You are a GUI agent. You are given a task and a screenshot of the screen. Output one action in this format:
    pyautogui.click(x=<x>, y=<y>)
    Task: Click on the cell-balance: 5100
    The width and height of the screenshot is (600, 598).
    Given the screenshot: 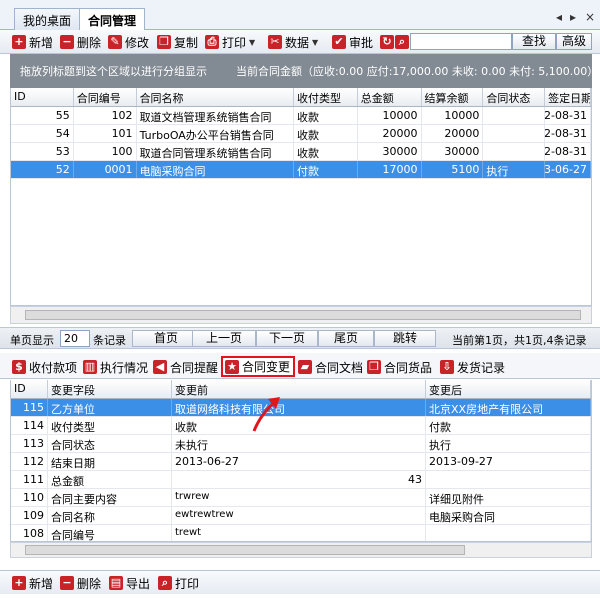 What is the action you would take?
    pyautogui.click(x=453, y=169)
    